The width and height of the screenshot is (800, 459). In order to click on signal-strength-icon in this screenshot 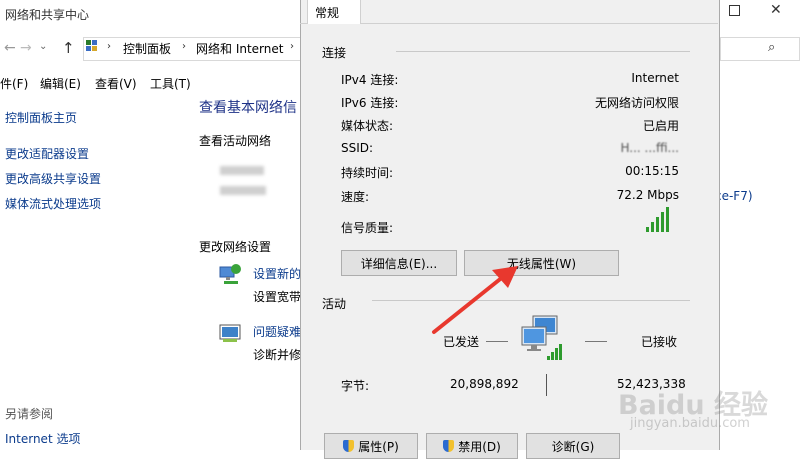, I will do `click(661, 219)`.